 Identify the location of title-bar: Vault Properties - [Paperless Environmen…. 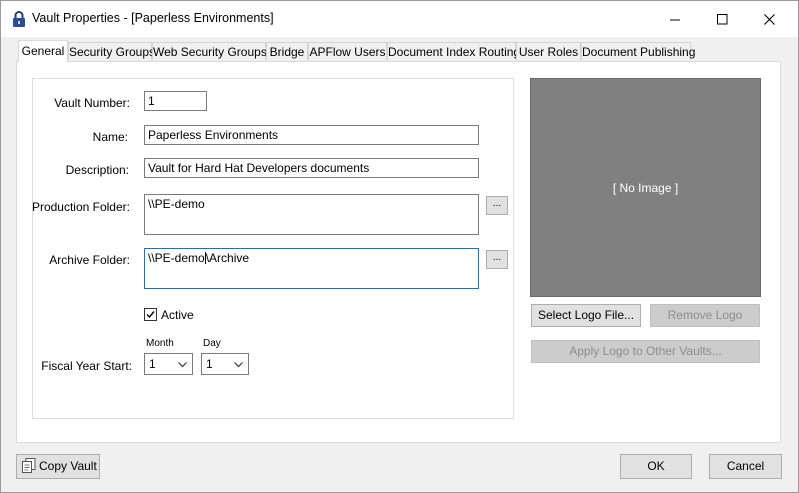
(399, 19).